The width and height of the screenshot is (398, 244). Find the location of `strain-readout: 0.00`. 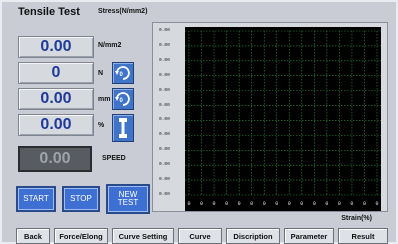

strain-readout: 0.00 is located at coordinates (56, 125).